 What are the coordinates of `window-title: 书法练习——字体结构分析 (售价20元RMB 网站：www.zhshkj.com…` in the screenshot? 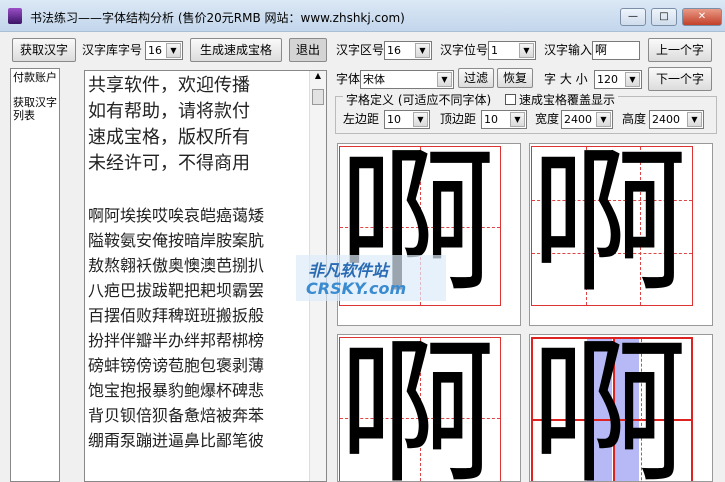 It's located at (217, 18).